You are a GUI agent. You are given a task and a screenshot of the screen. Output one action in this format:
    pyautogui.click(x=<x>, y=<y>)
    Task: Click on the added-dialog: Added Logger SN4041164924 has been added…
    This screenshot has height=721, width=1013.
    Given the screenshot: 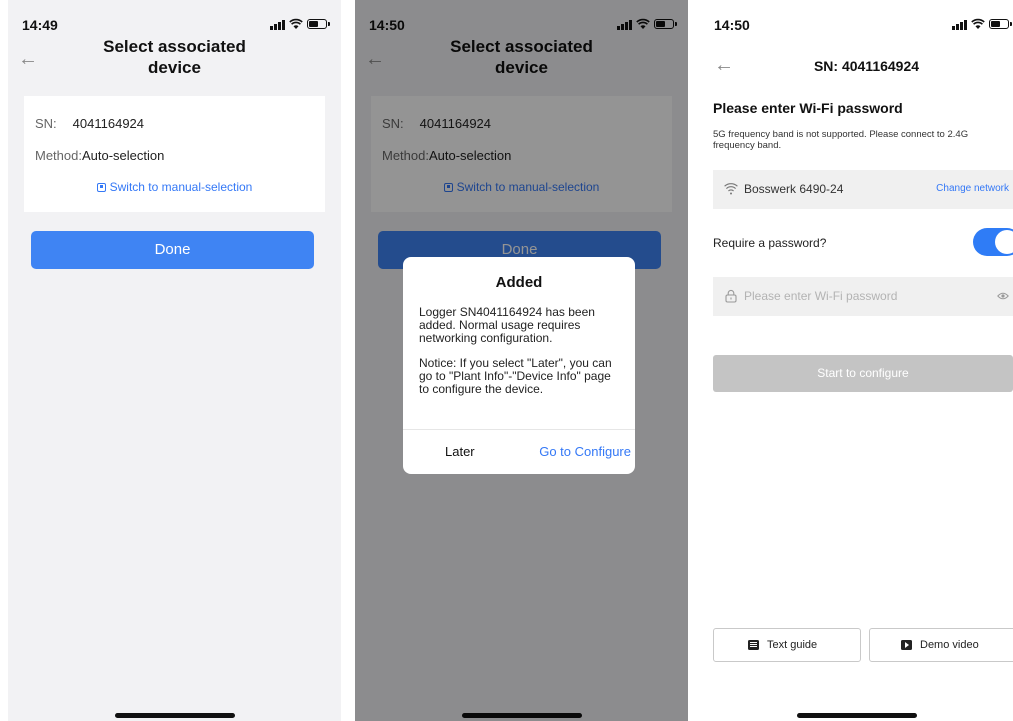 What is the action you would take?
    pyautogui.click(x=519, y=365)
    